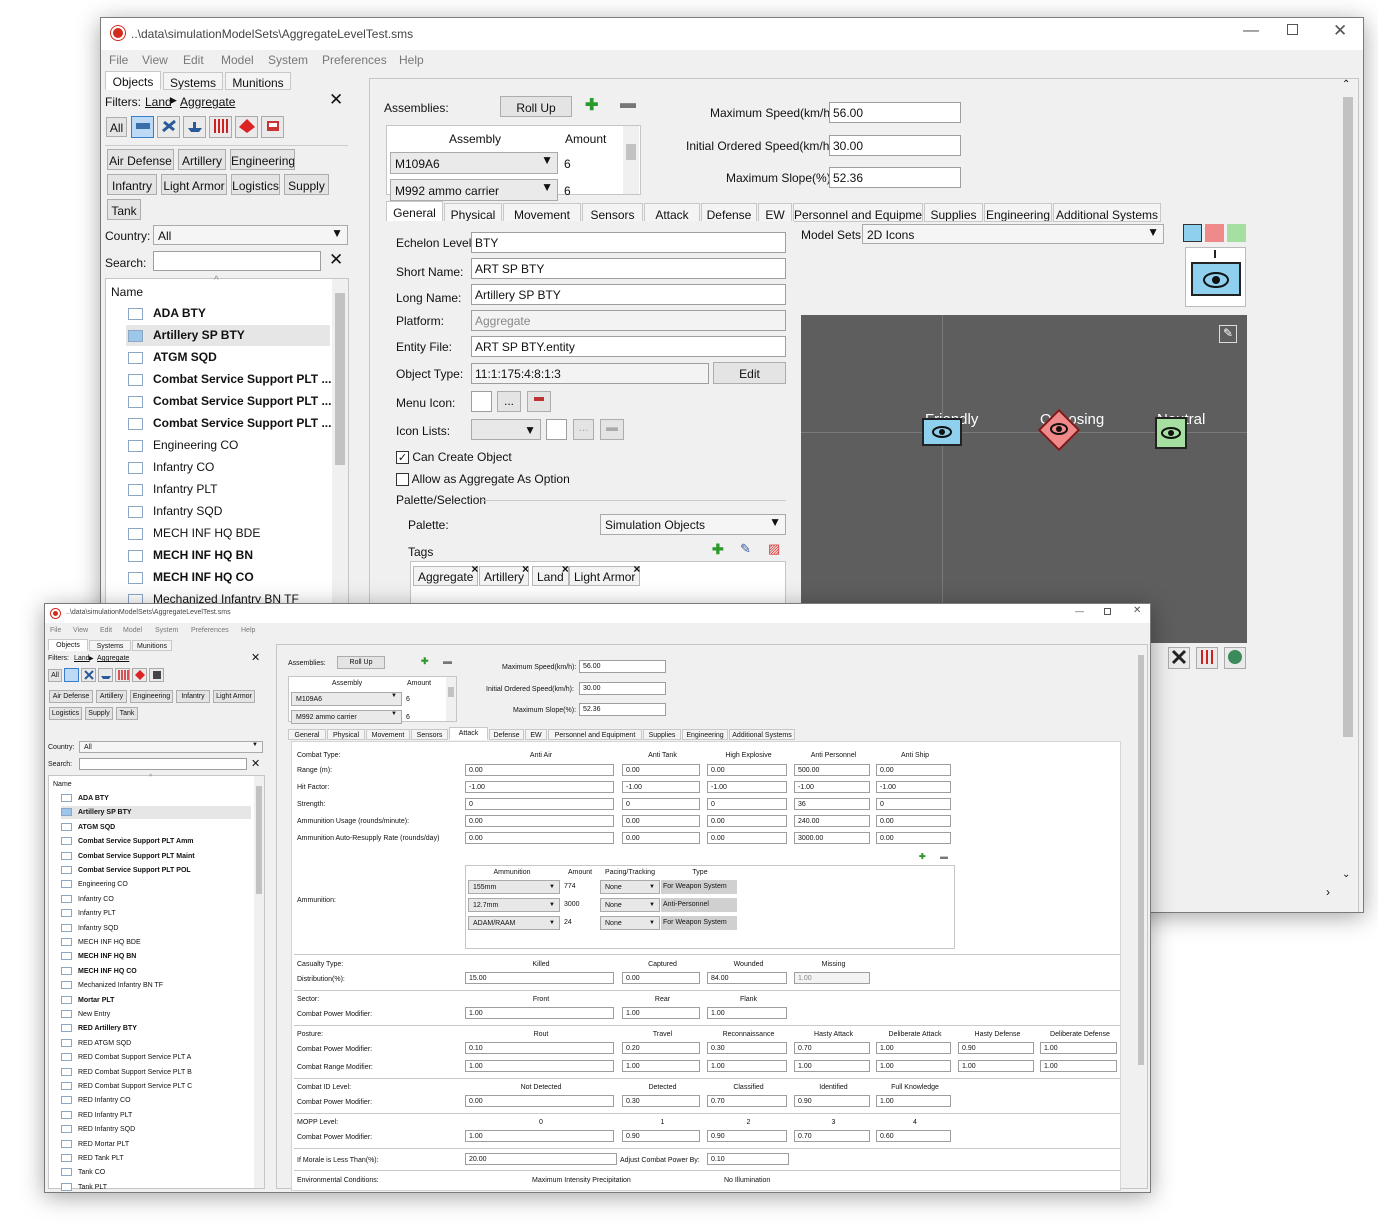  I want to click on mopp-field: 0.90, so click(661, 1136).